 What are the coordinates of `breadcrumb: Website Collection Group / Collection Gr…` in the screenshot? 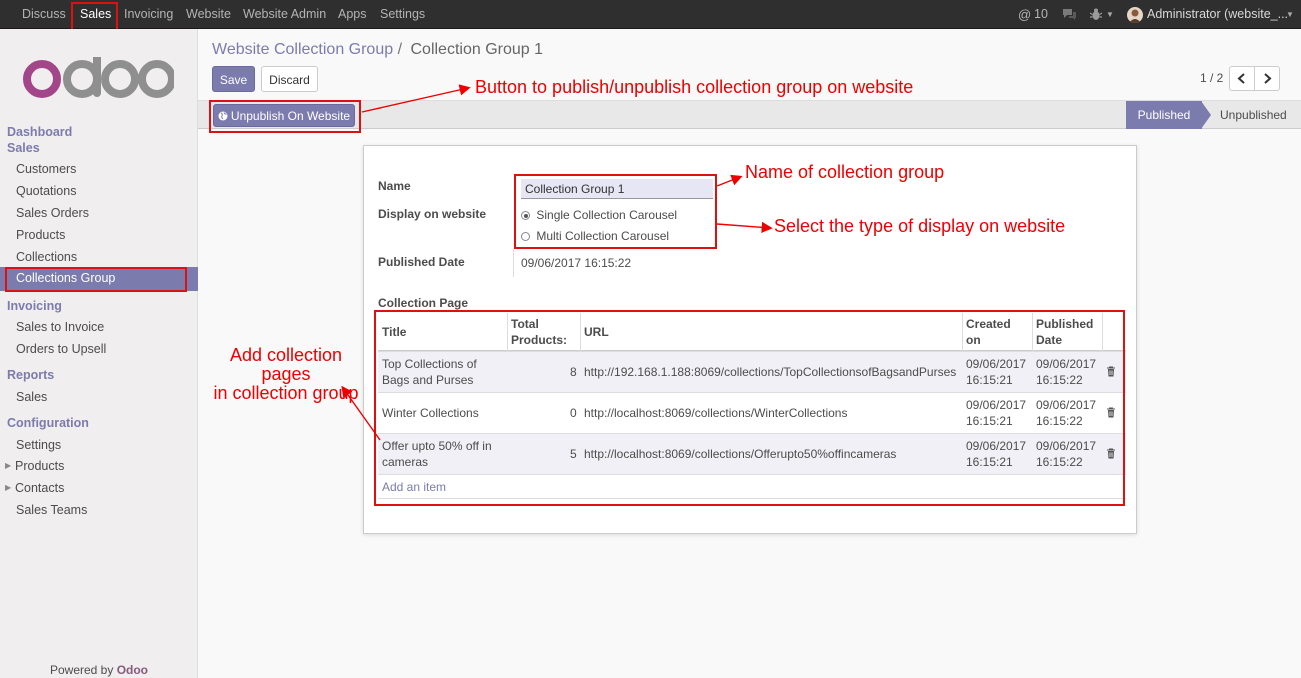 It's located at (377, 50).